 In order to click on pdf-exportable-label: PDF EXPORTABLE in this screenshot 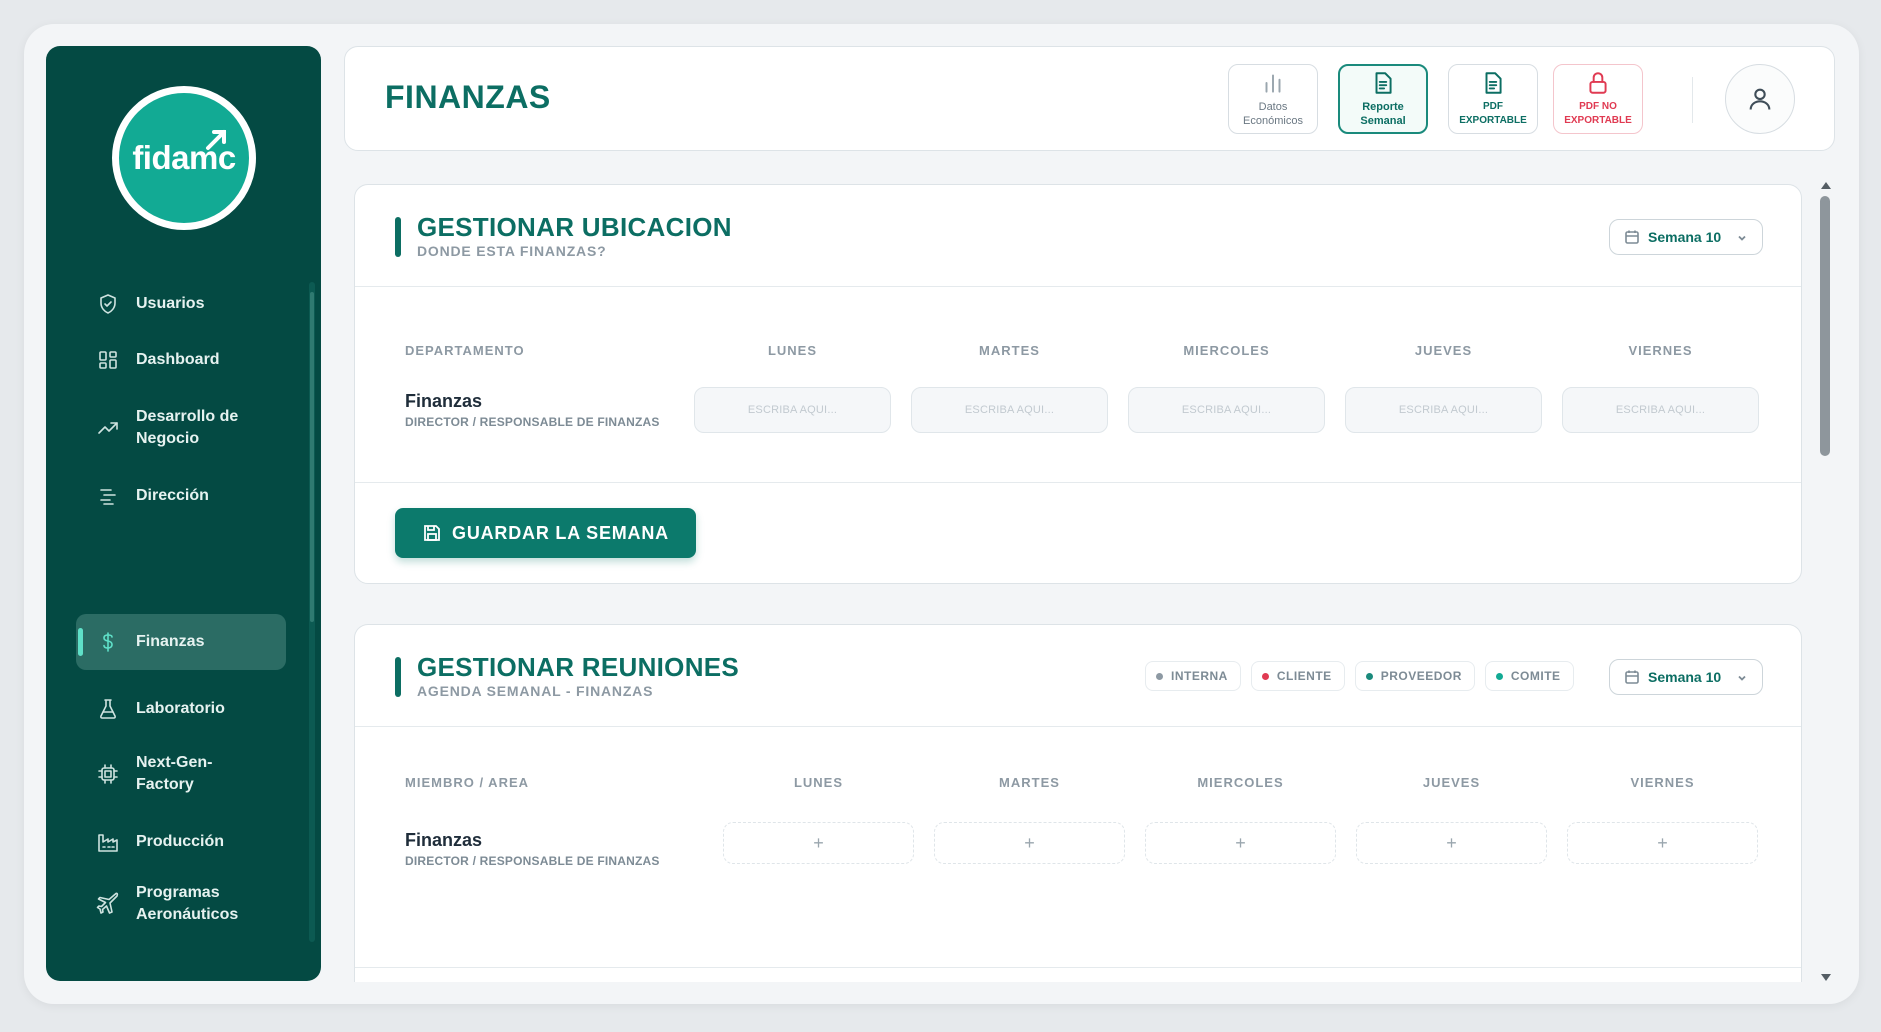, I will do `click(1493, 113)`.